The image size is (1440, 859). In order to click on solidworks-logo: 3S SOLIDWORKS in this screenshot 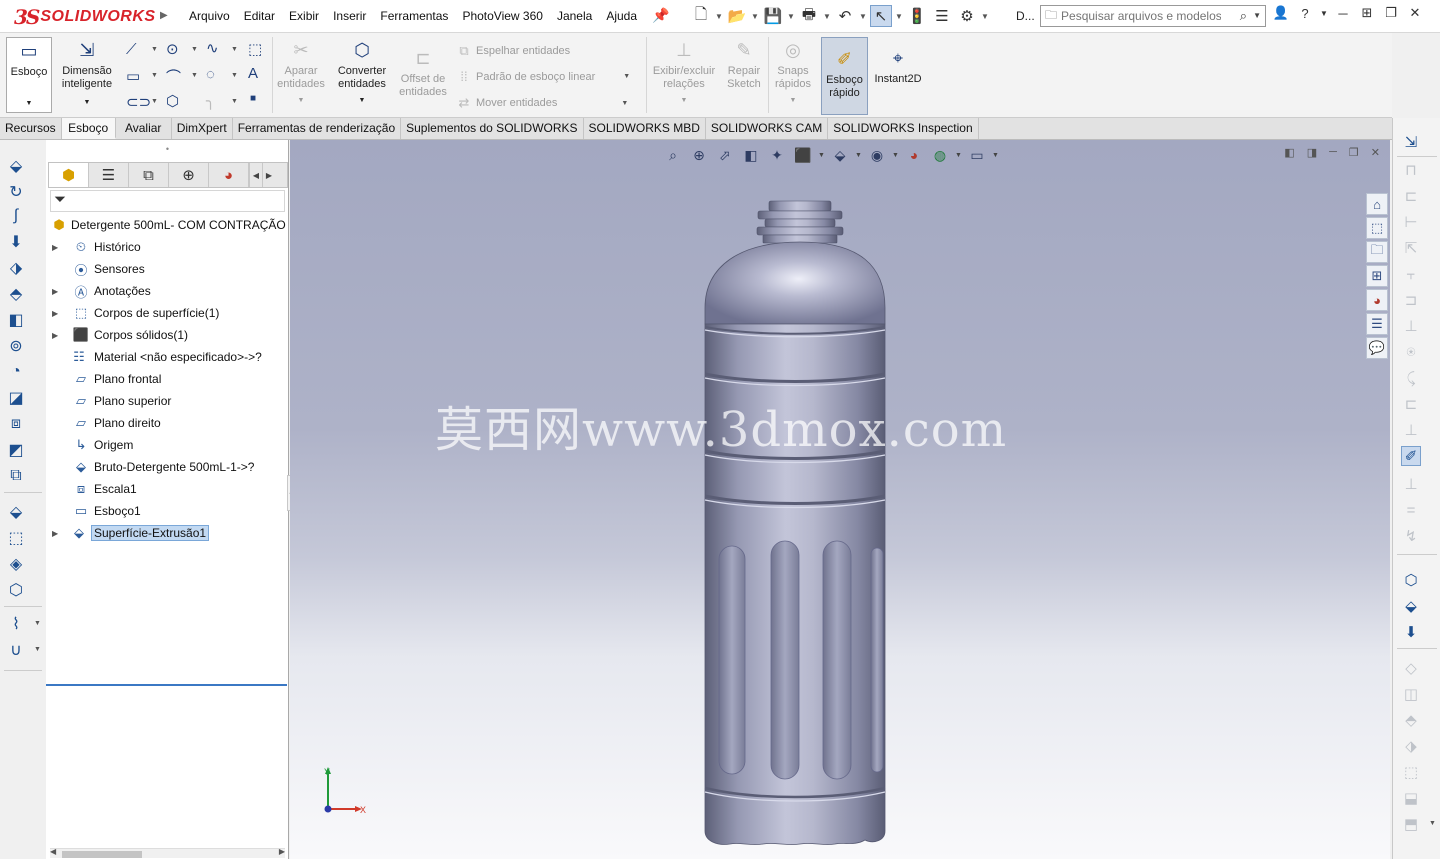, I will do `click(85, 17)`.